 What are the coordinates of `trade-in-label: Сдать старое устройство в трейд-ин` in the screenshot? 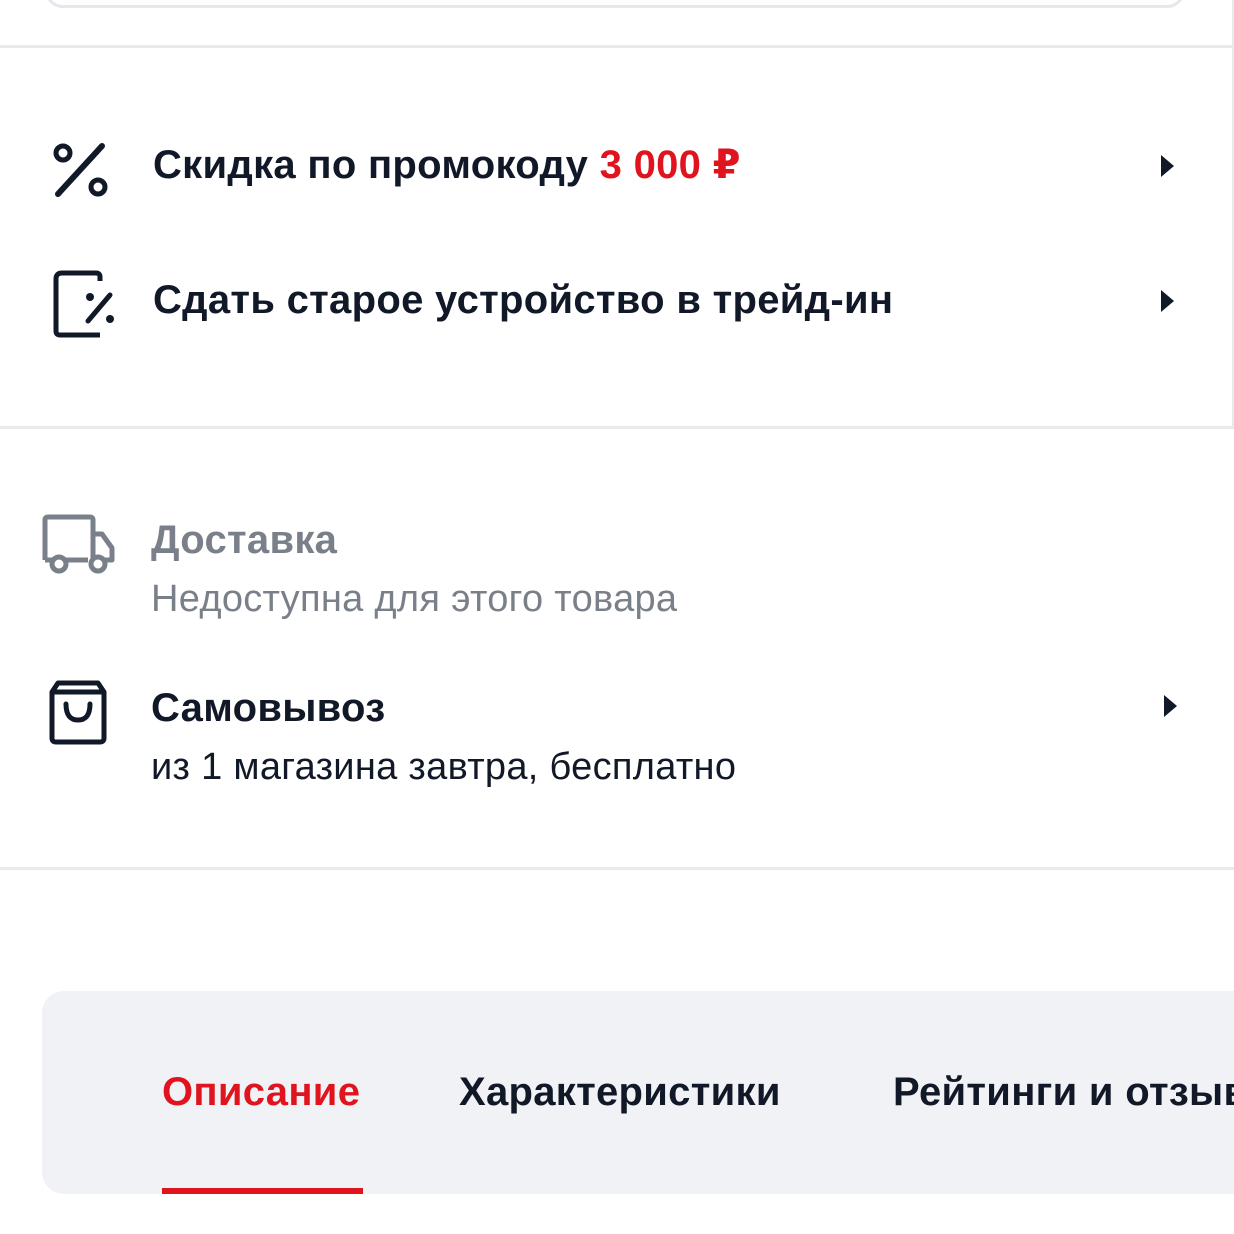 It's located at (523, 300).